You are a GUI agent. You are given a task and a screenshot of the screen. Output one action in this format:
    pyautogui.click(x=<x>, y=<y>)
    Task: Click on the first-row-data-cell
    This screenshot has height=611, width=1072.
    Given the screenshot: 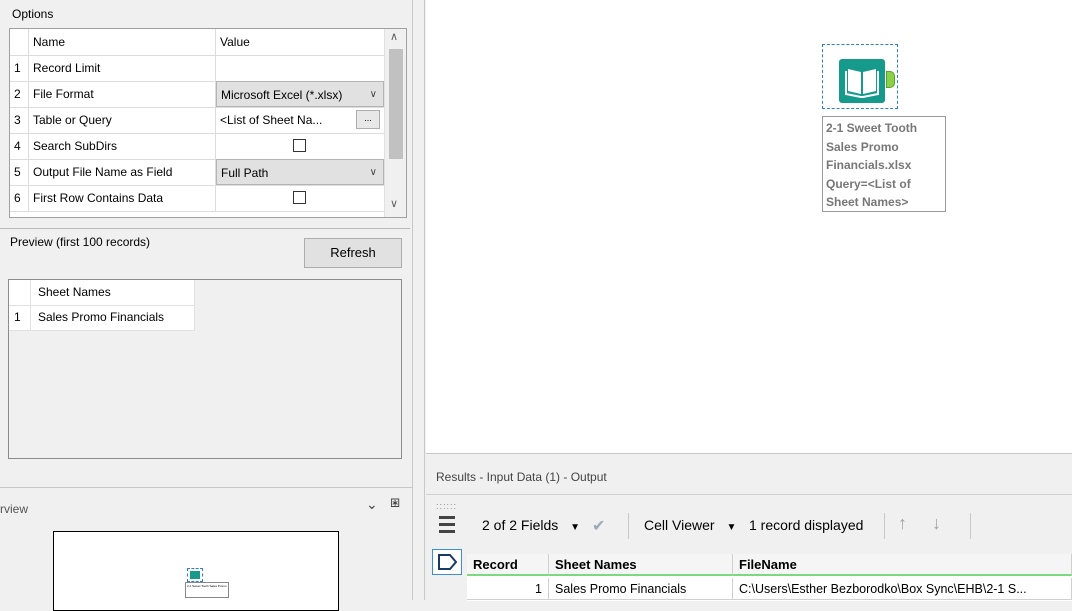 What is the action you would take?
    pyautogui.click(x=300, y=198)
    